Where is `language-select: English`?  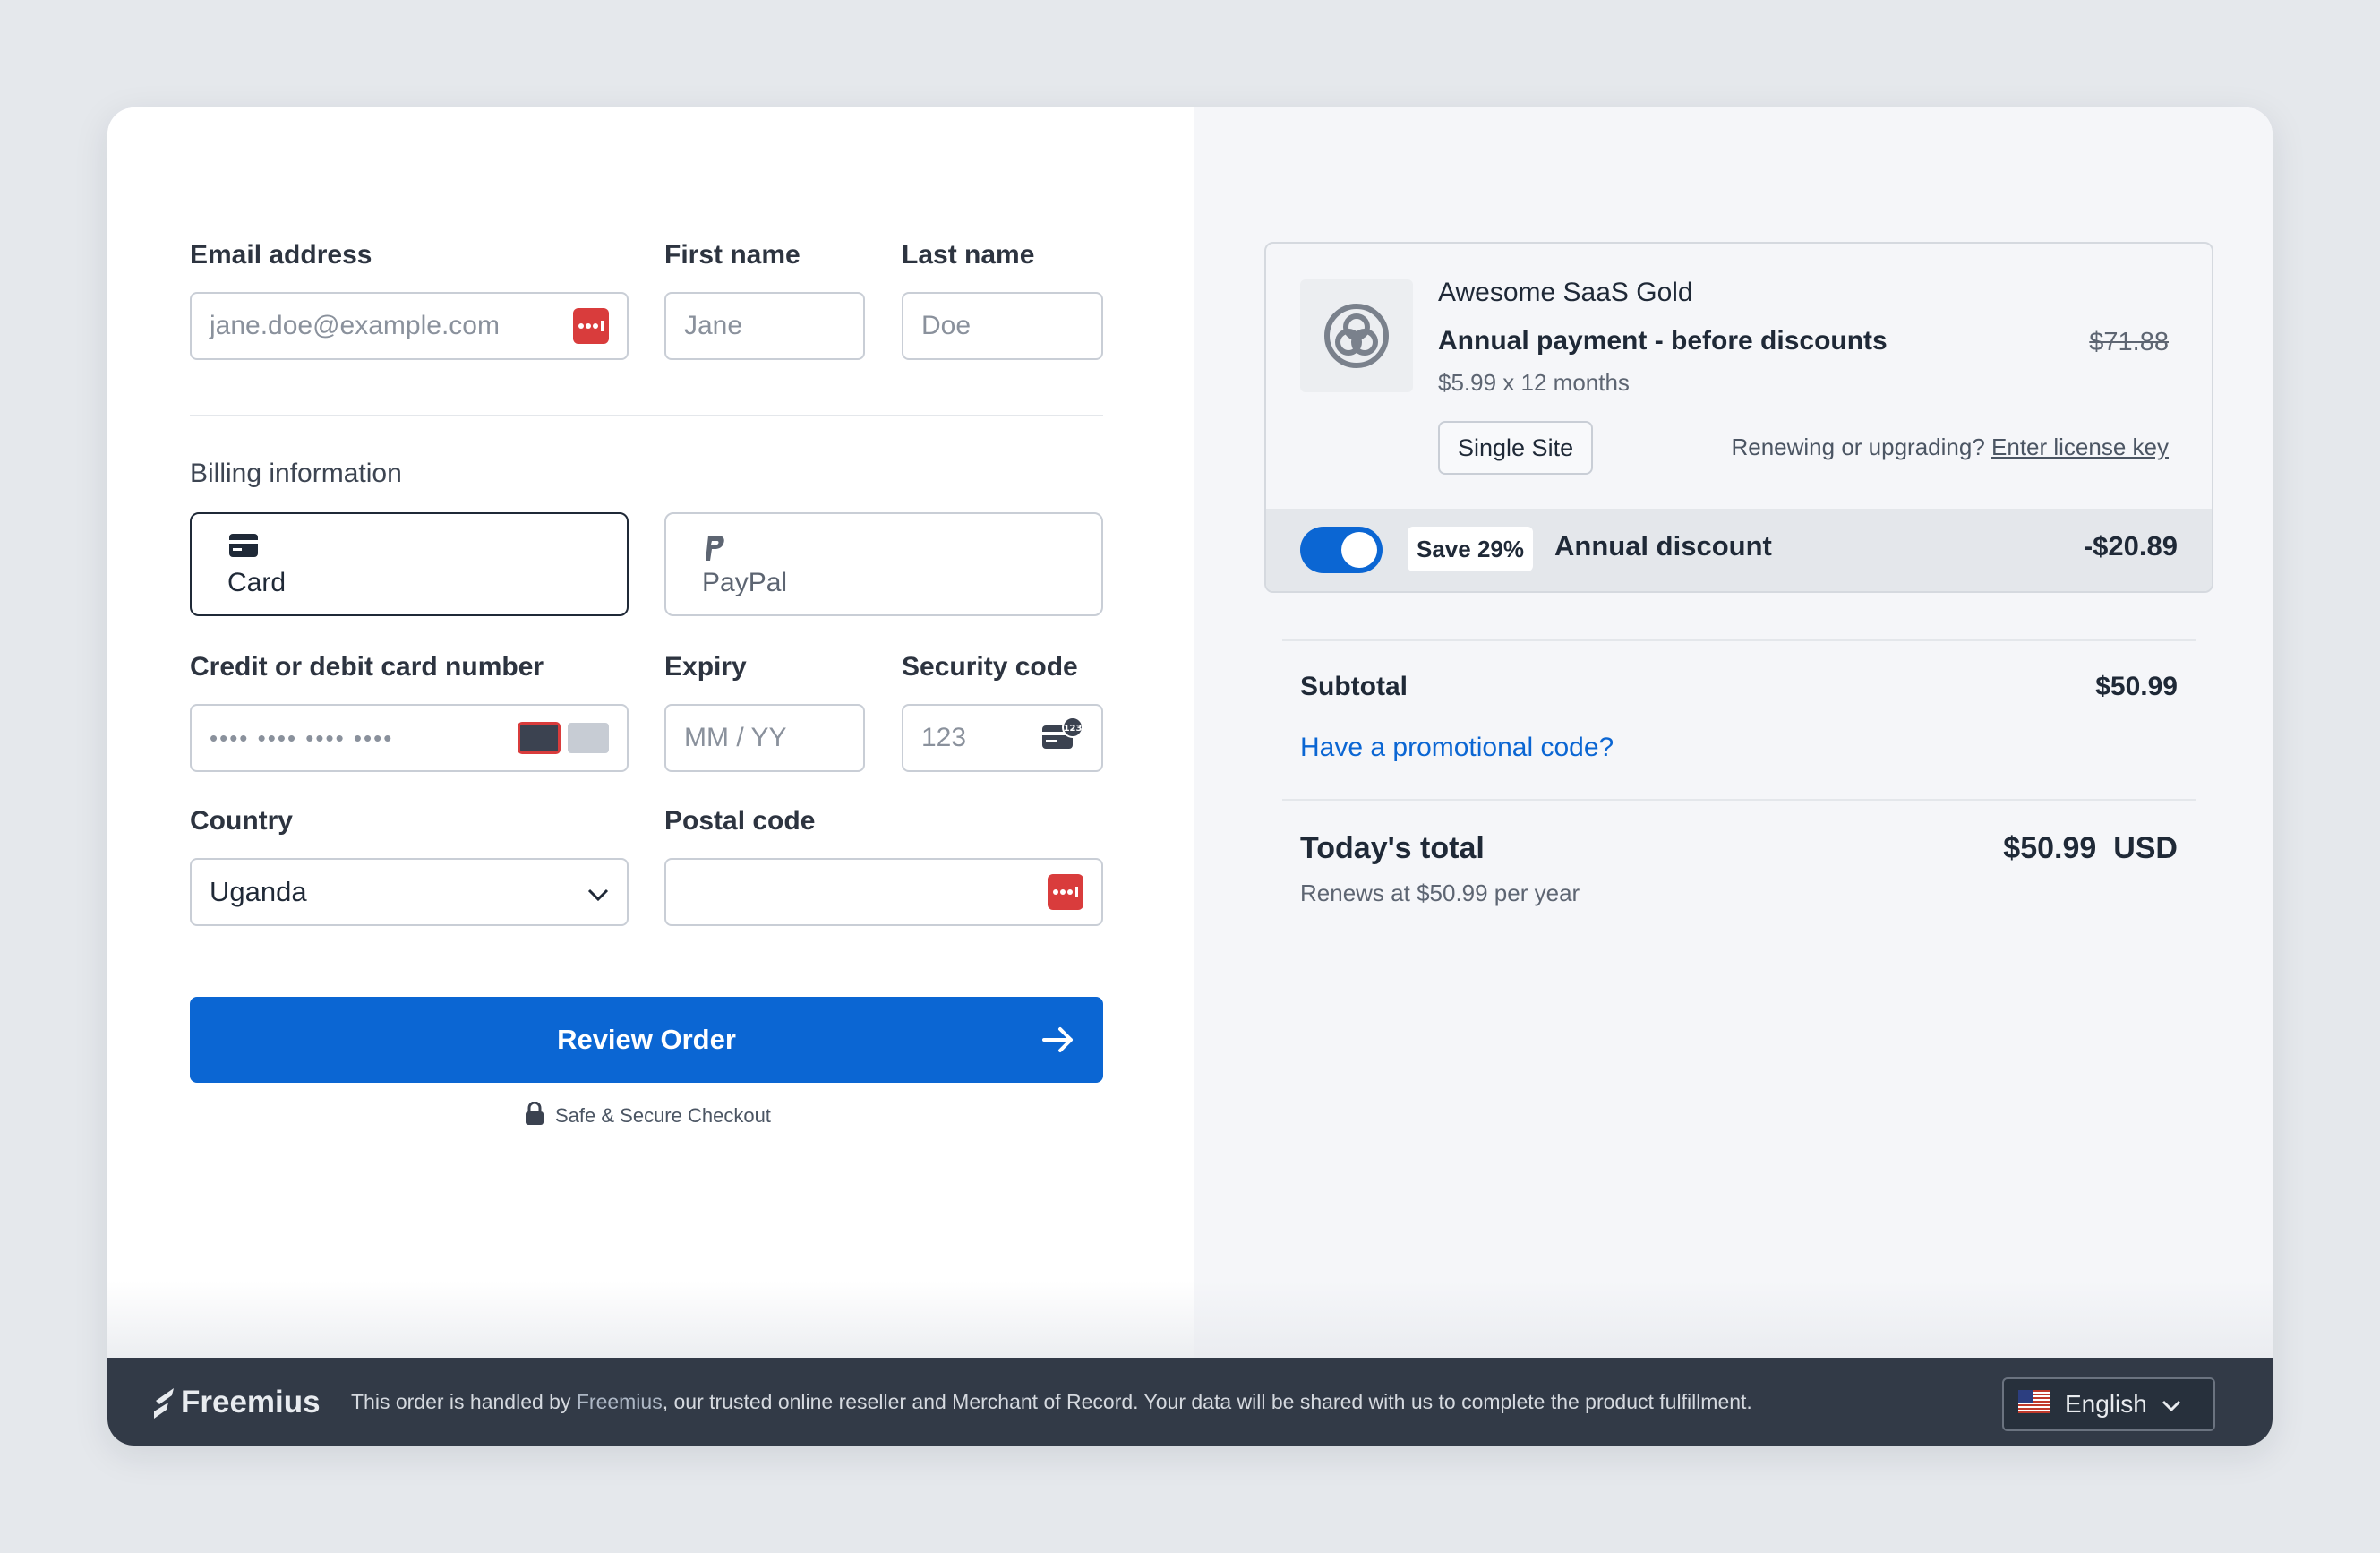 language-select: English is located at coordinates (2108, 1404).